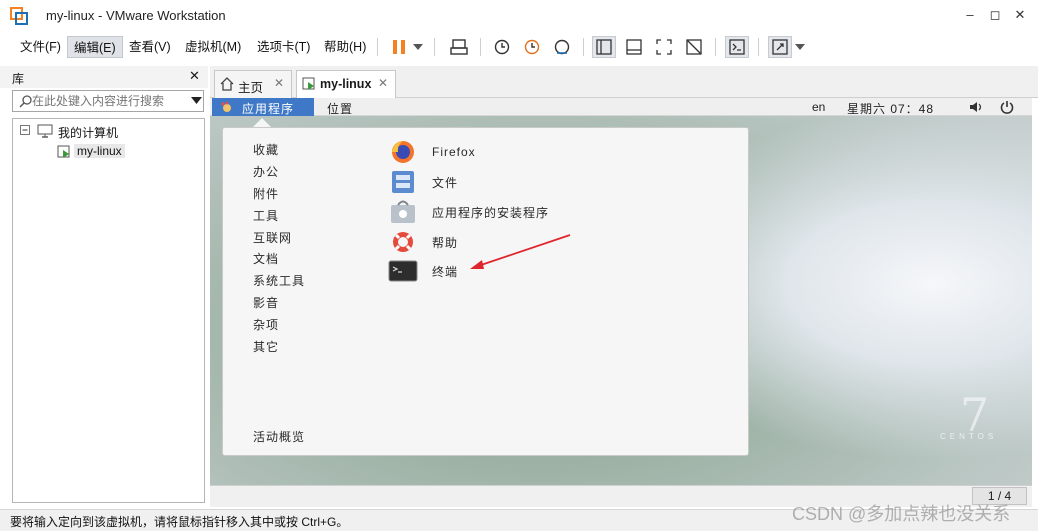 Image resolution: width=1038 pixels, height=531 pixels. What do you see at coordinates (194, 76) in the screenshot?
I see `library-close-icon: ✕` at bounding box center [194, 76].